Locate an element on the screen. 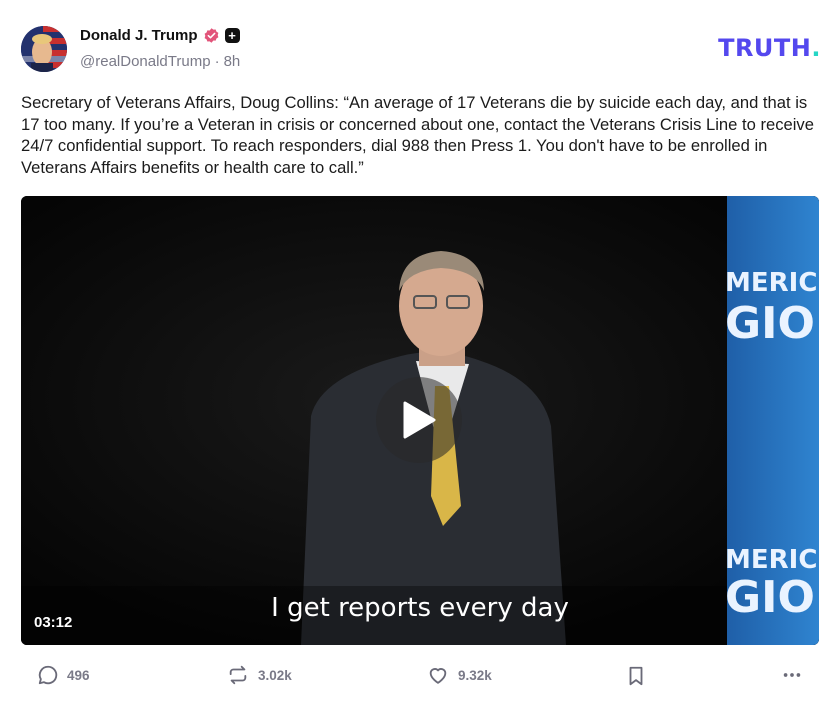 This screenshot has height=718, width=840. avatar is located at coordinates (44, 49).